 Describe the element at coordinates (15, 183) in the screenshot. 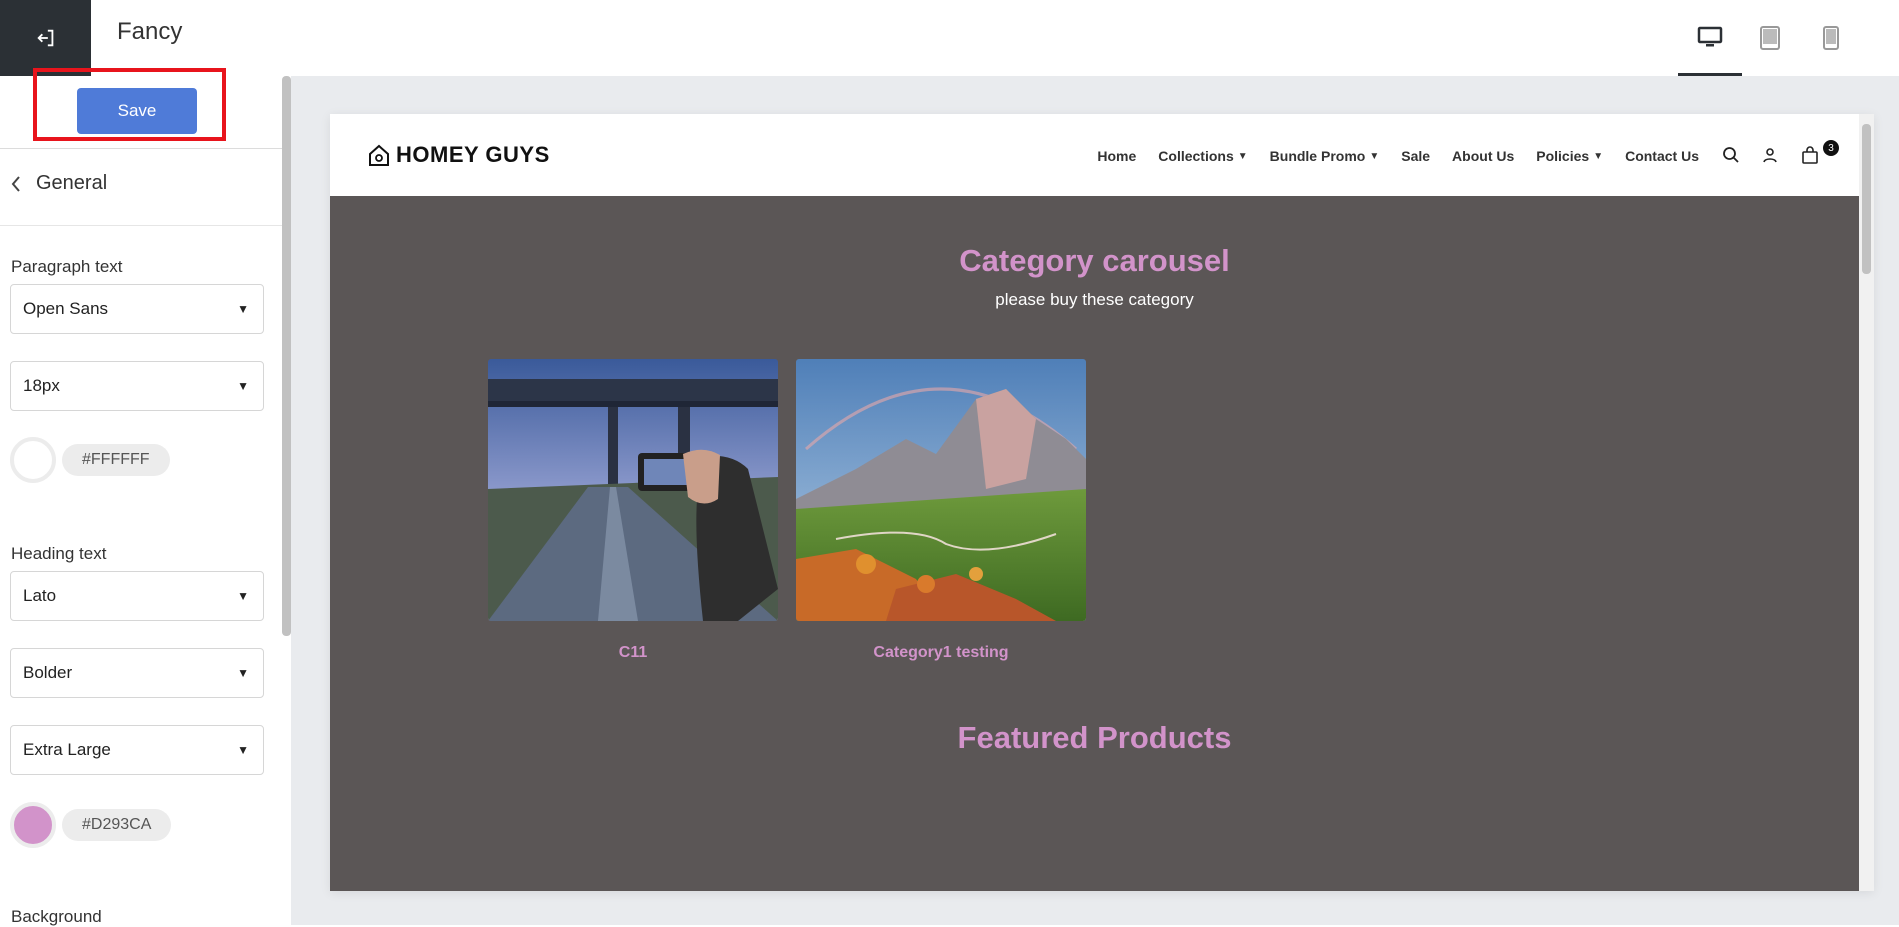

I see `chevron-left-icon` at that location.